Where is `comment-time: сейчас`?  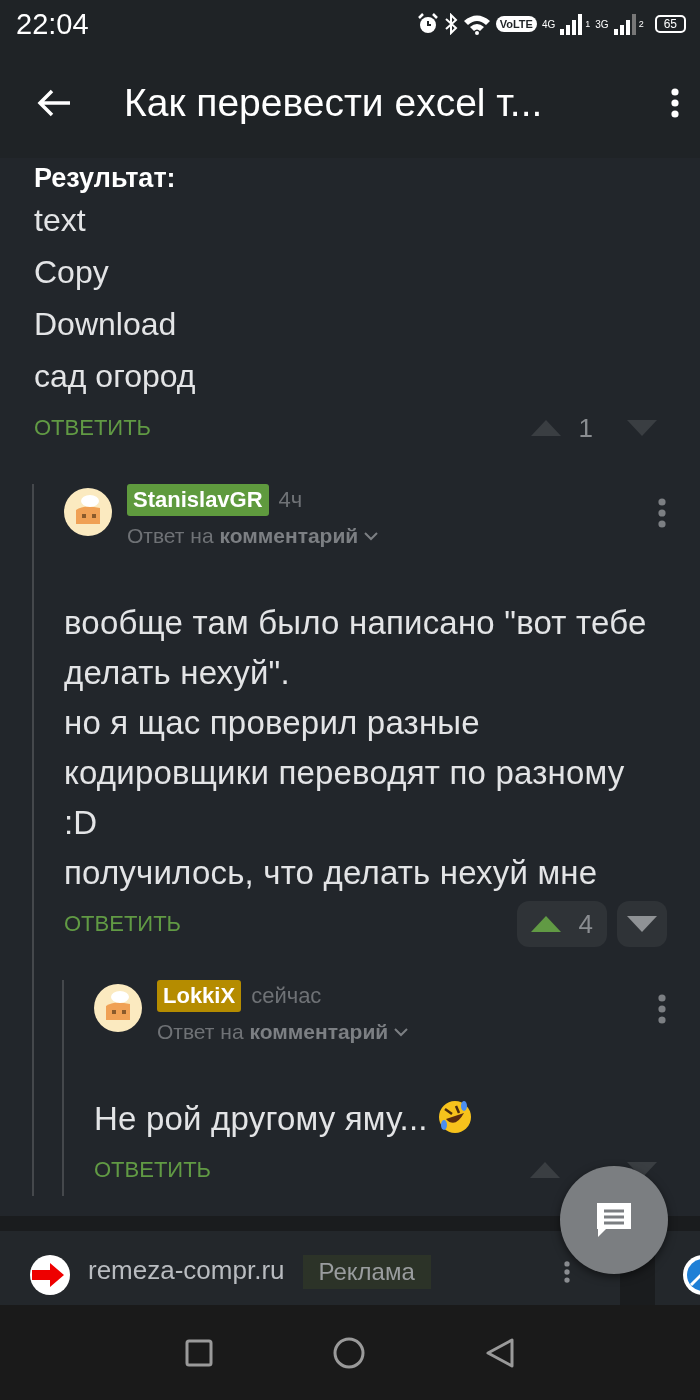
comment-time: сейчас is located at coordinates (286, 996).